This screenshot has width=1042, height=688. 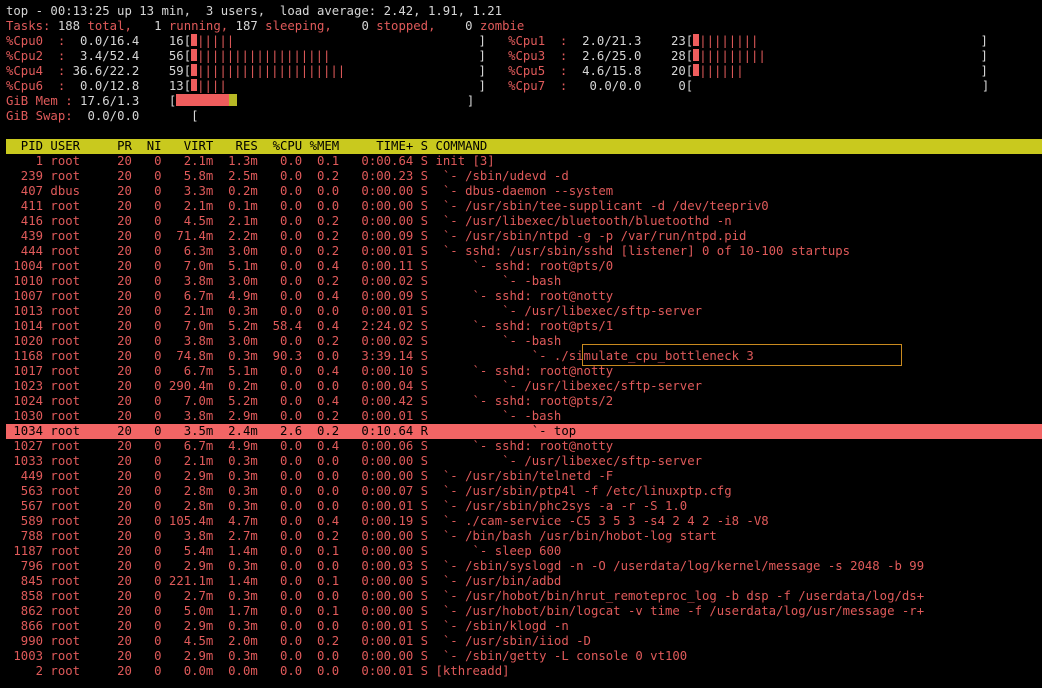 What do you see at coordinates (376, 566) in the screenshot?
I see `cell-time: 0:00.03` at bounding box center [376, 566].